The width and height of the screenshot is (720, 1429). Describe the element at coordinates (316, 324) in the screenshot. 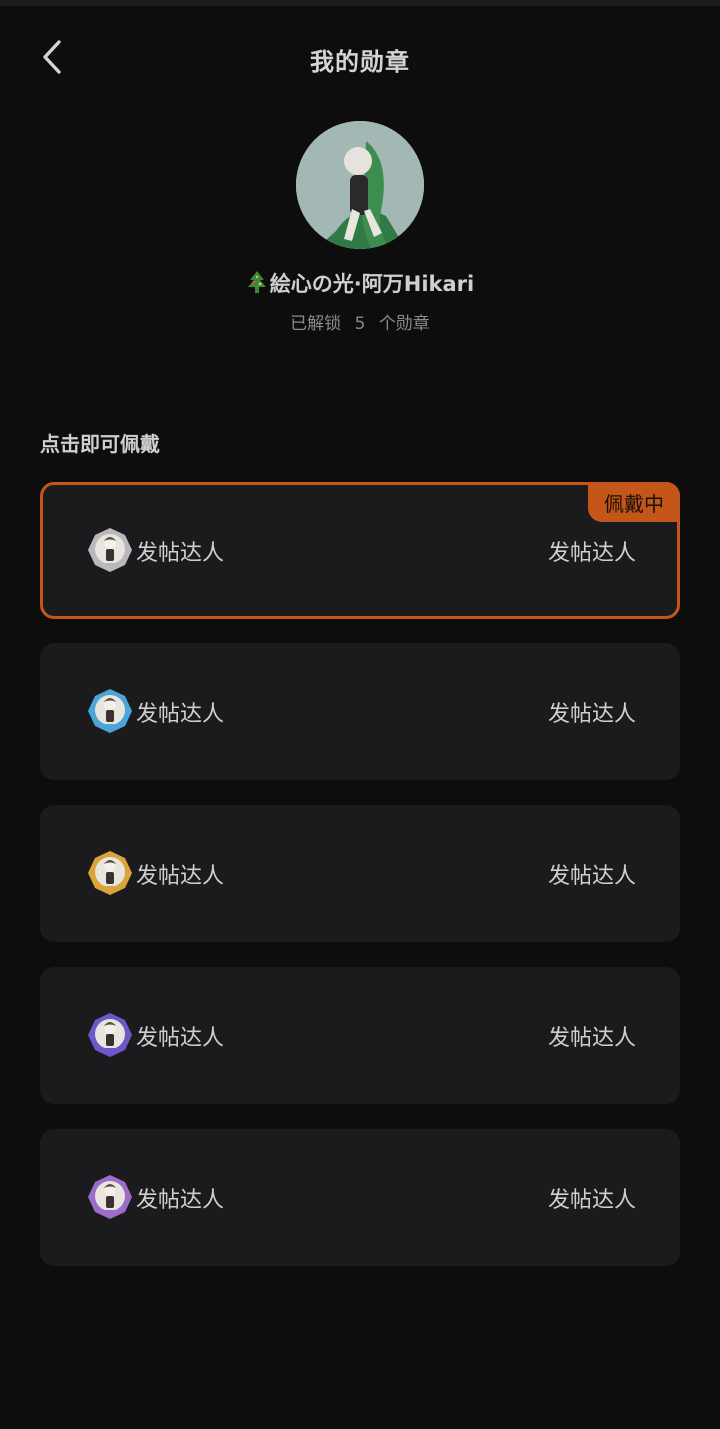

I see `unlock-prefix: 已解锁` at that location.